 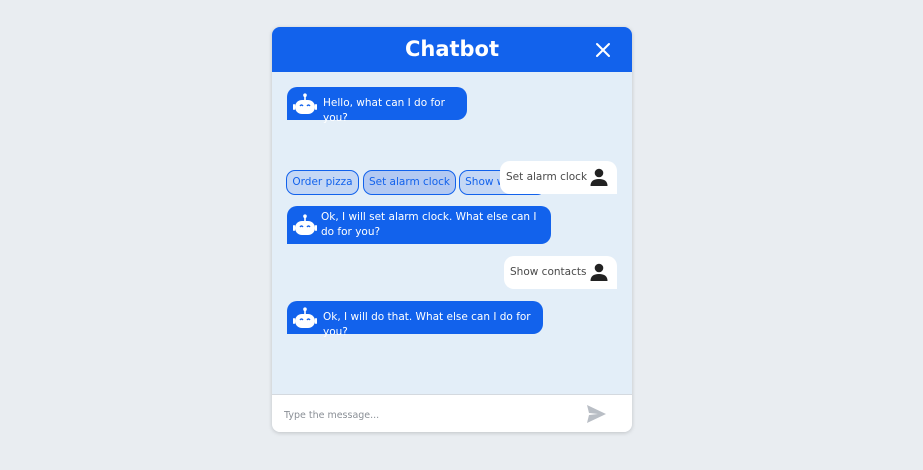 What do you see at coordinates (547, 177) in the screenshot?
I see `message-text: Set alarm clock` at bounding box center [547, 177].